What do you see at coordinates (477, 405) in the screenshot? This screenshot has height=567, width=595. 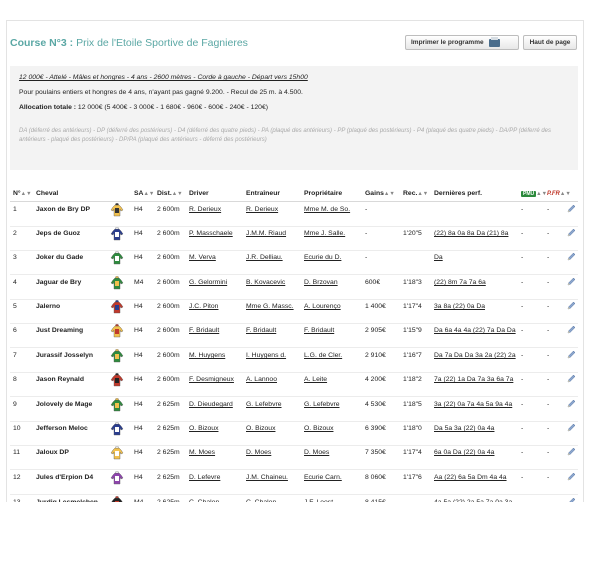 I see `last-performances: 3a (22) 0a 7a 4a 5a 9a 4a` at bounding box center [477, 405].